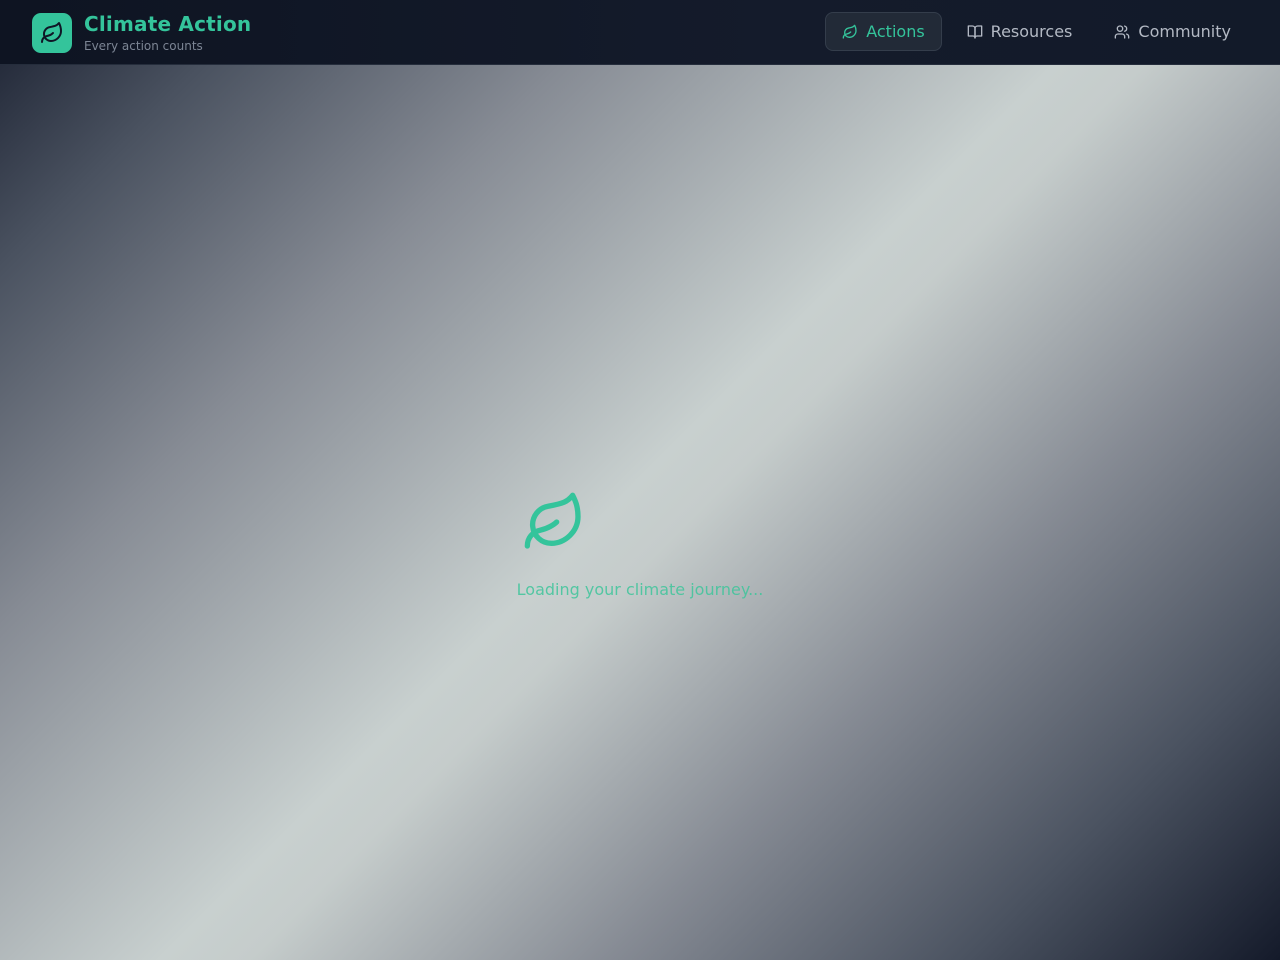 The width and height of the screenshot is (1280, 960). I want to click on main-nav: Actions Resources Community, so click(1032, 31).